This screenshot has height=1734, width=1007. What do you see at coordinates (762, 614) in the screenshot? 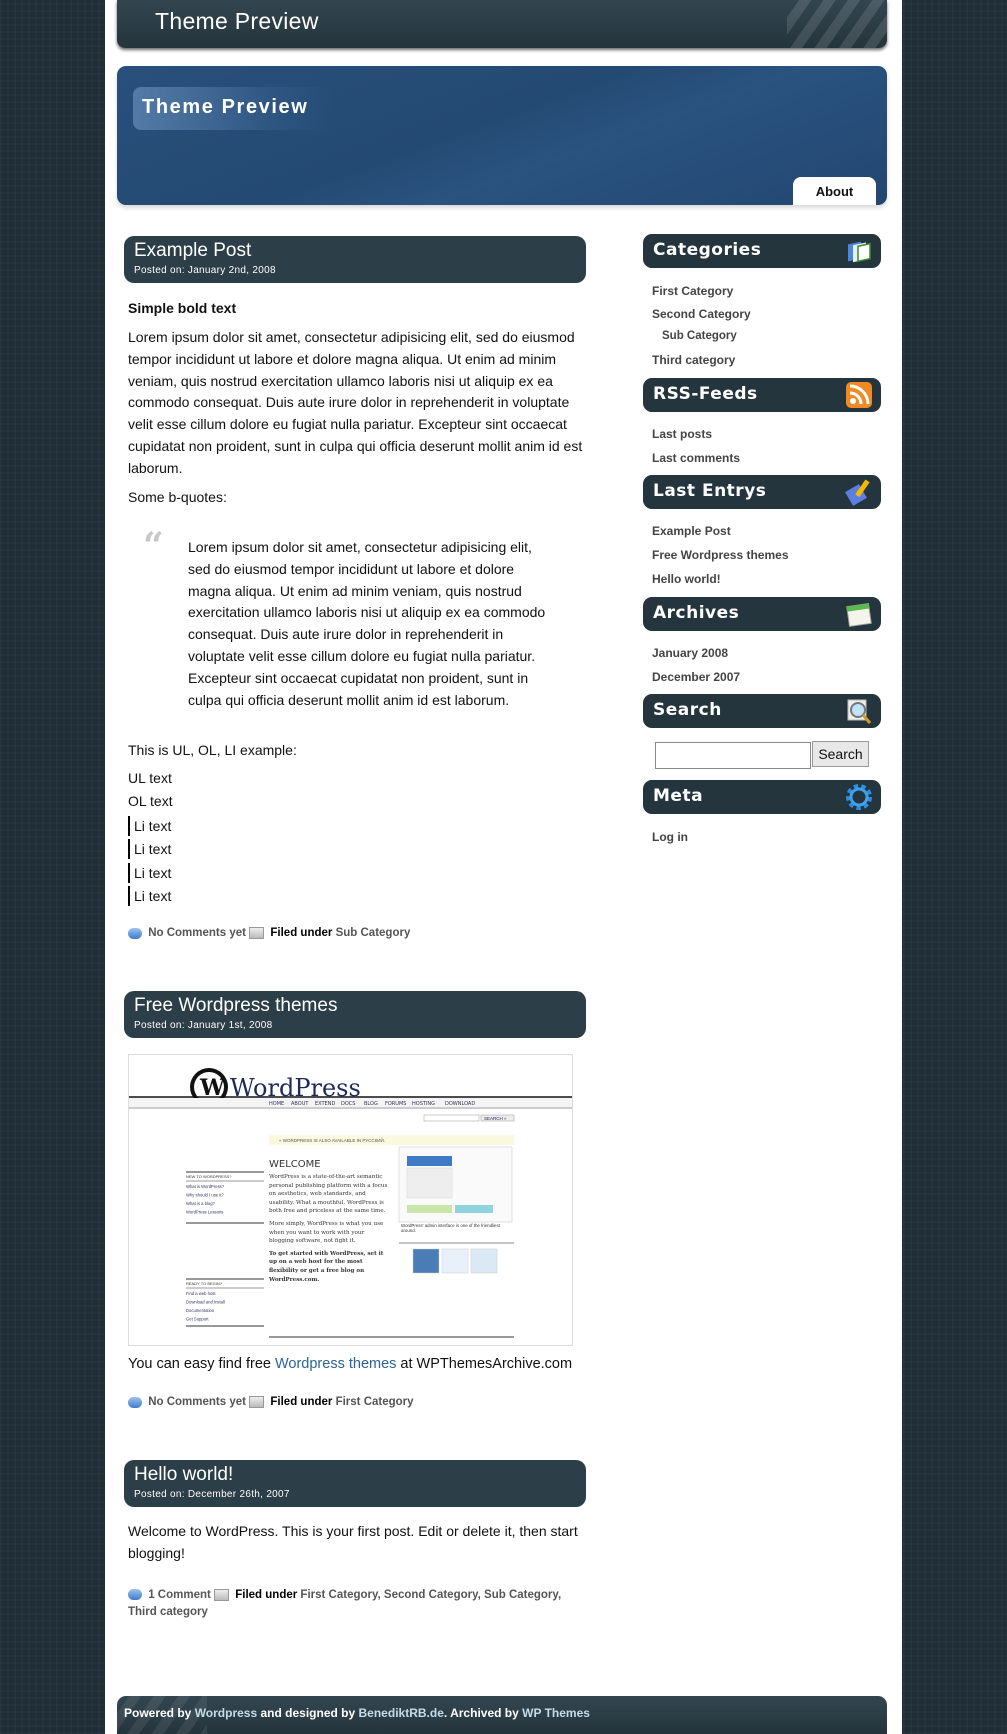
I see `widget-header-archives: Archives` at bounding box center [762, 614].